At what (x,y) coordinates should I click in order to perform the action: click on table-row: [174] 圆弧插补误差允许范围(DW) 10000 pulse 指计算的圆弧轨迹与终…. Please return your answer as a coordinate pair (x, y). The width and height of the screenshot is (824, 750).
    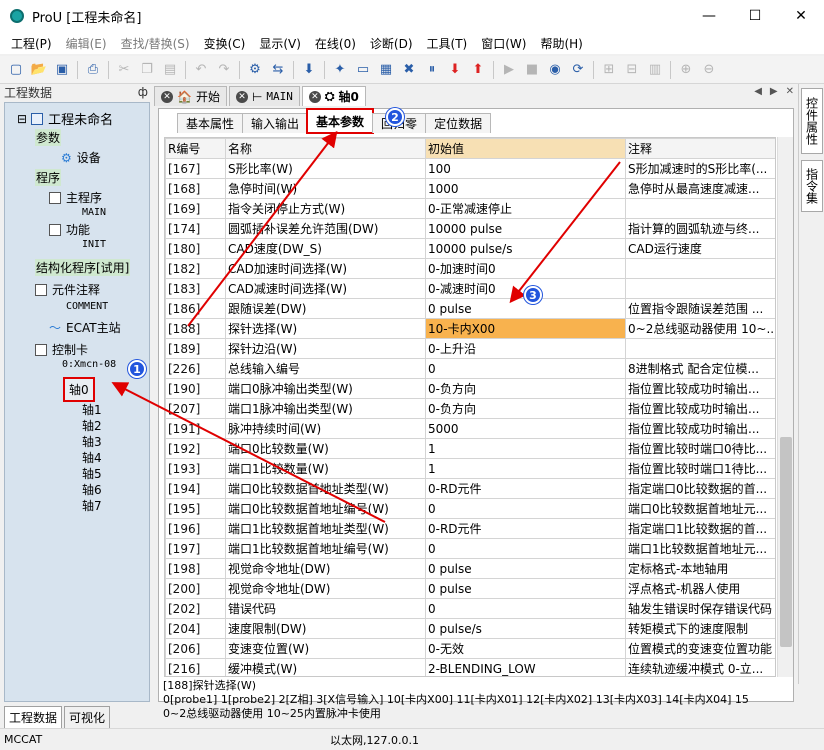
    Looking at the image, I should click on (470, 228).